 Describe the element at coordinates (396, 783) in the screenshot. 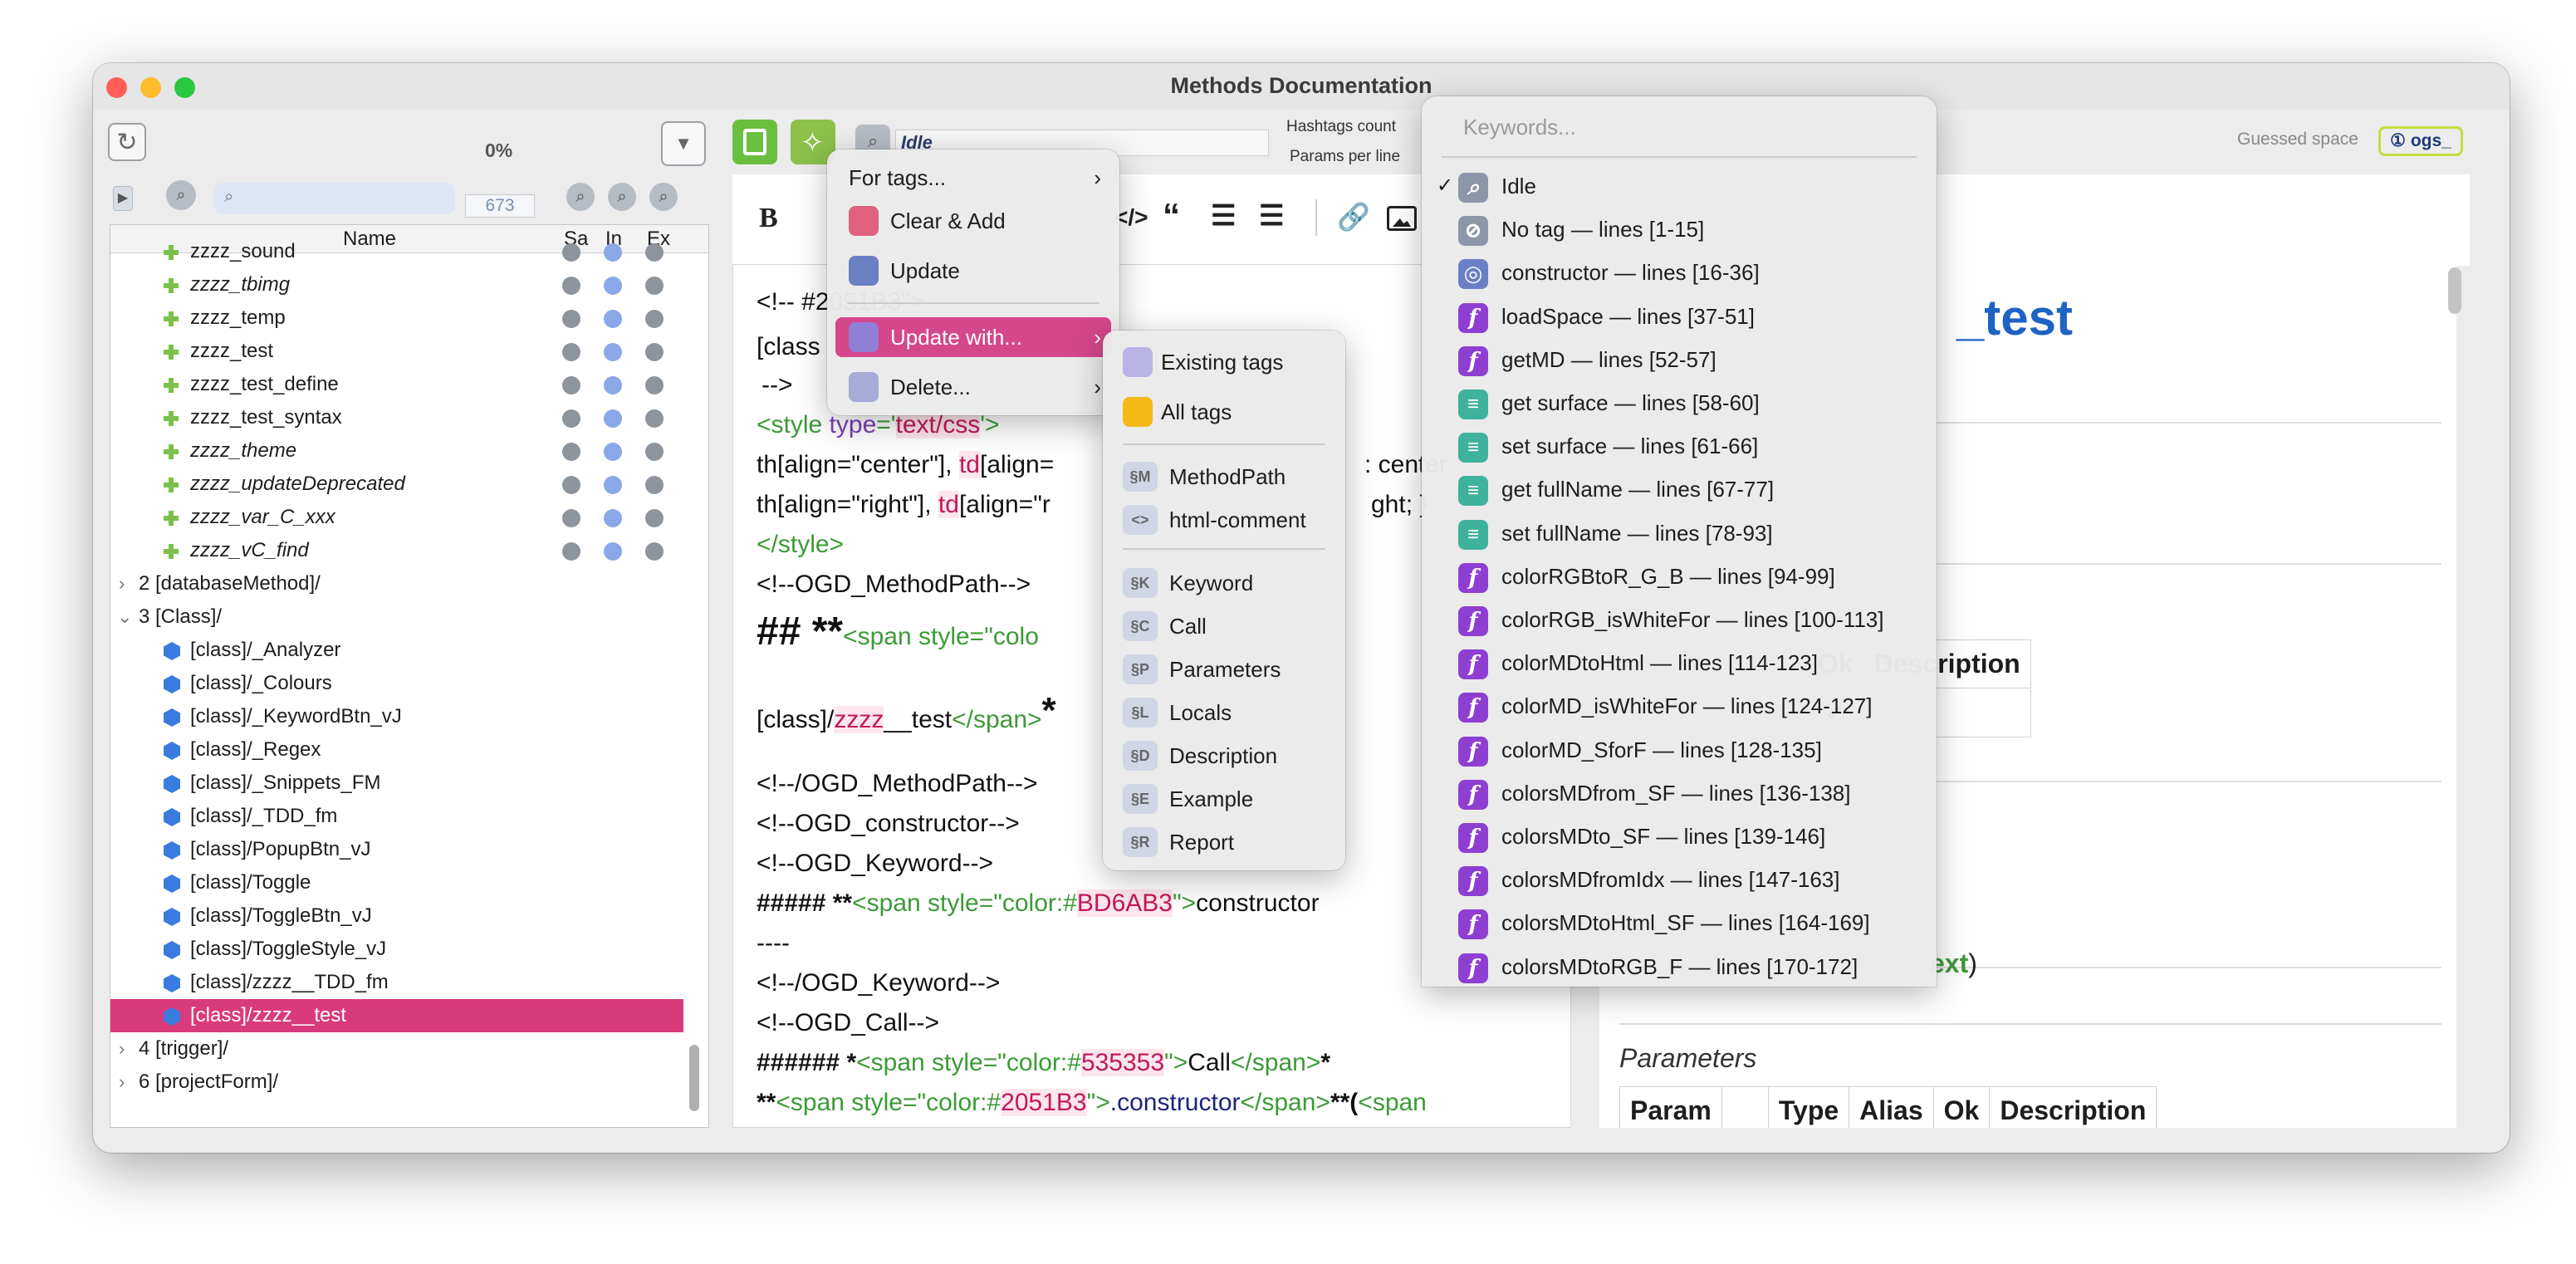

I see `tree-row-class: [class]/_Snippets_FM` at that location.